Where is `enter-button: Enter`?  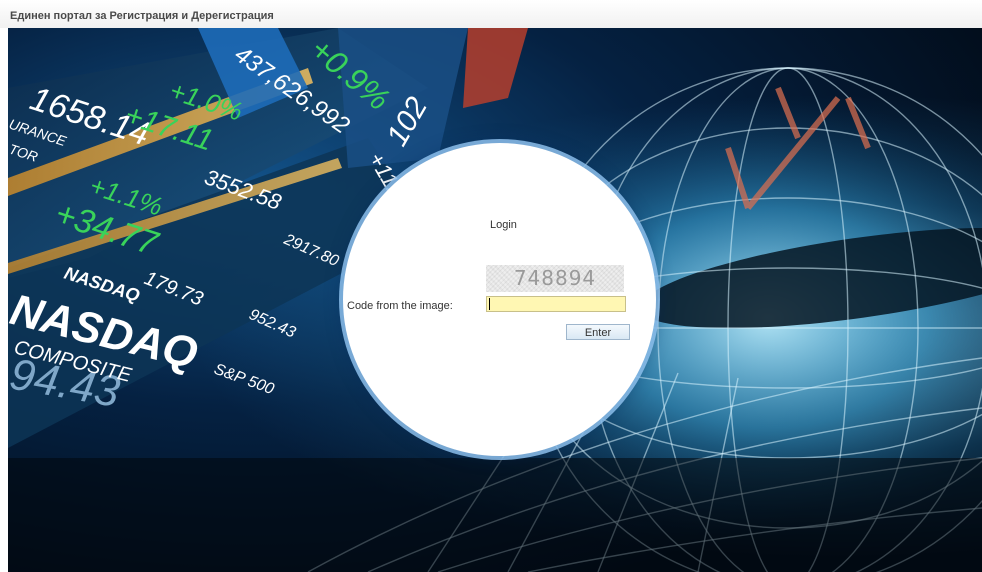
enter-button: Enter is located at coordinates (598, 332).